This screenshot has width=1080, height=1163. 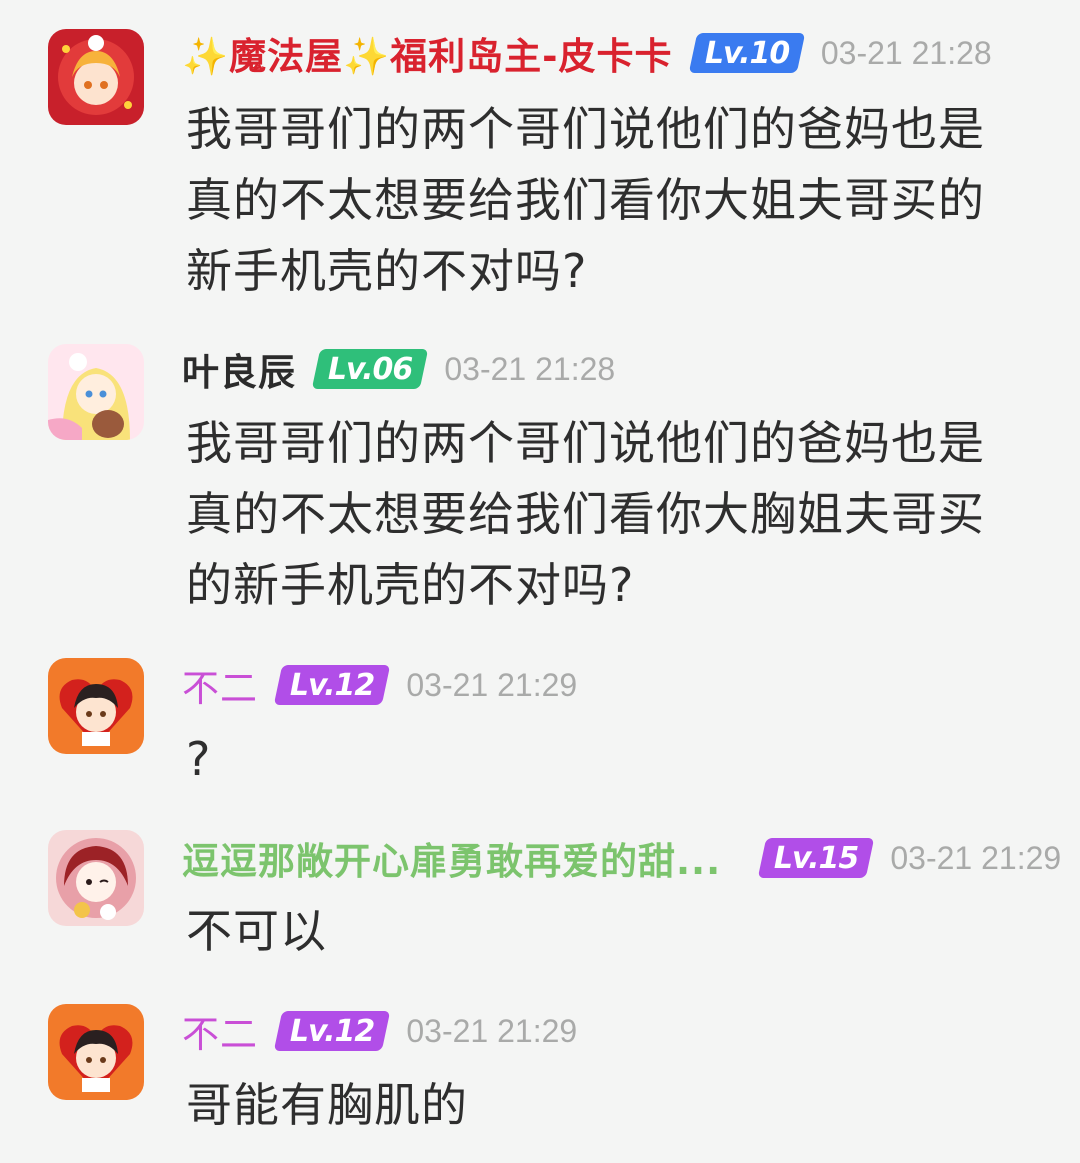 What do you see at coordinates (256, 931) in the screenshot?
I see `comment-text: 不可以` at bounding box center [256, 931].